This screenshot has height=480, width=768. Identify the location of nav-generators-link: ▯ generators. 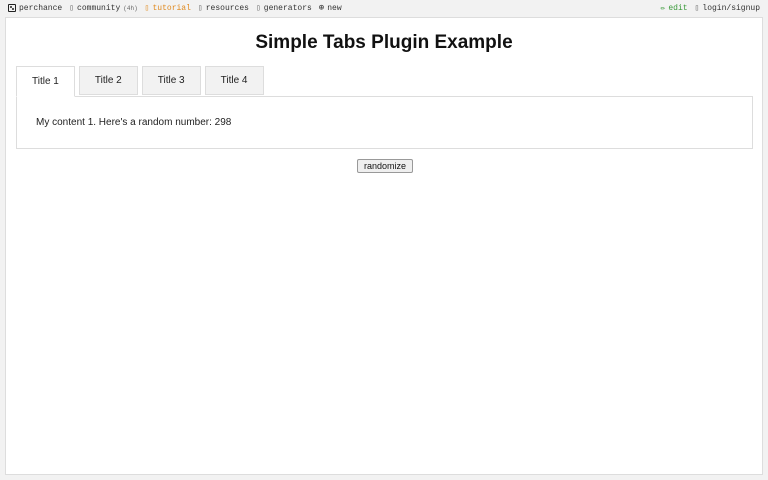
(283, 8).